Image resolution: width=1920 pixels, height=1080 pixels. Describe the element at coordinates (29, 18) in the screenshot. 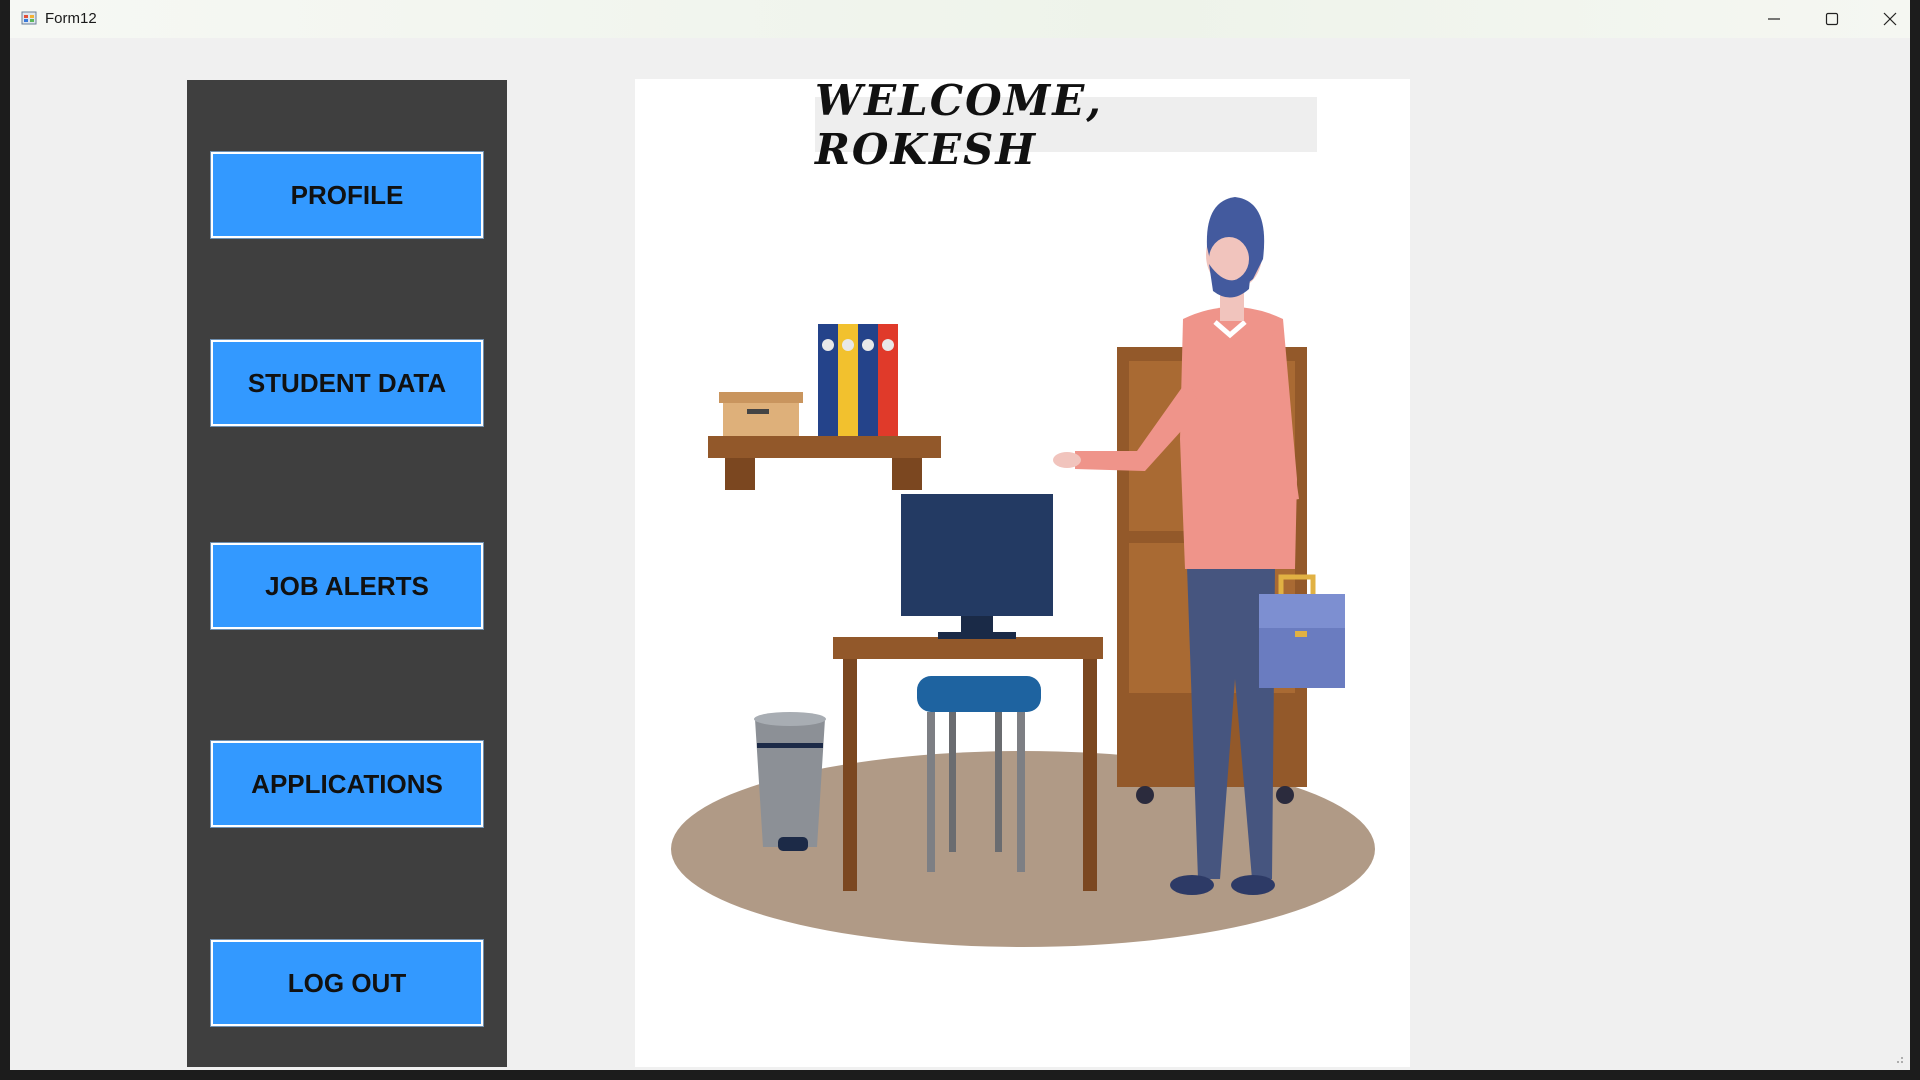

I see `app-form-icon` at that location.